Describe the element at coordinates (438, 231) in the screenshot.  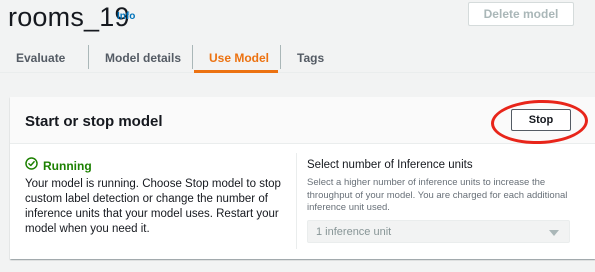
I see `inference-units-select: 1 inference unit` at that location.